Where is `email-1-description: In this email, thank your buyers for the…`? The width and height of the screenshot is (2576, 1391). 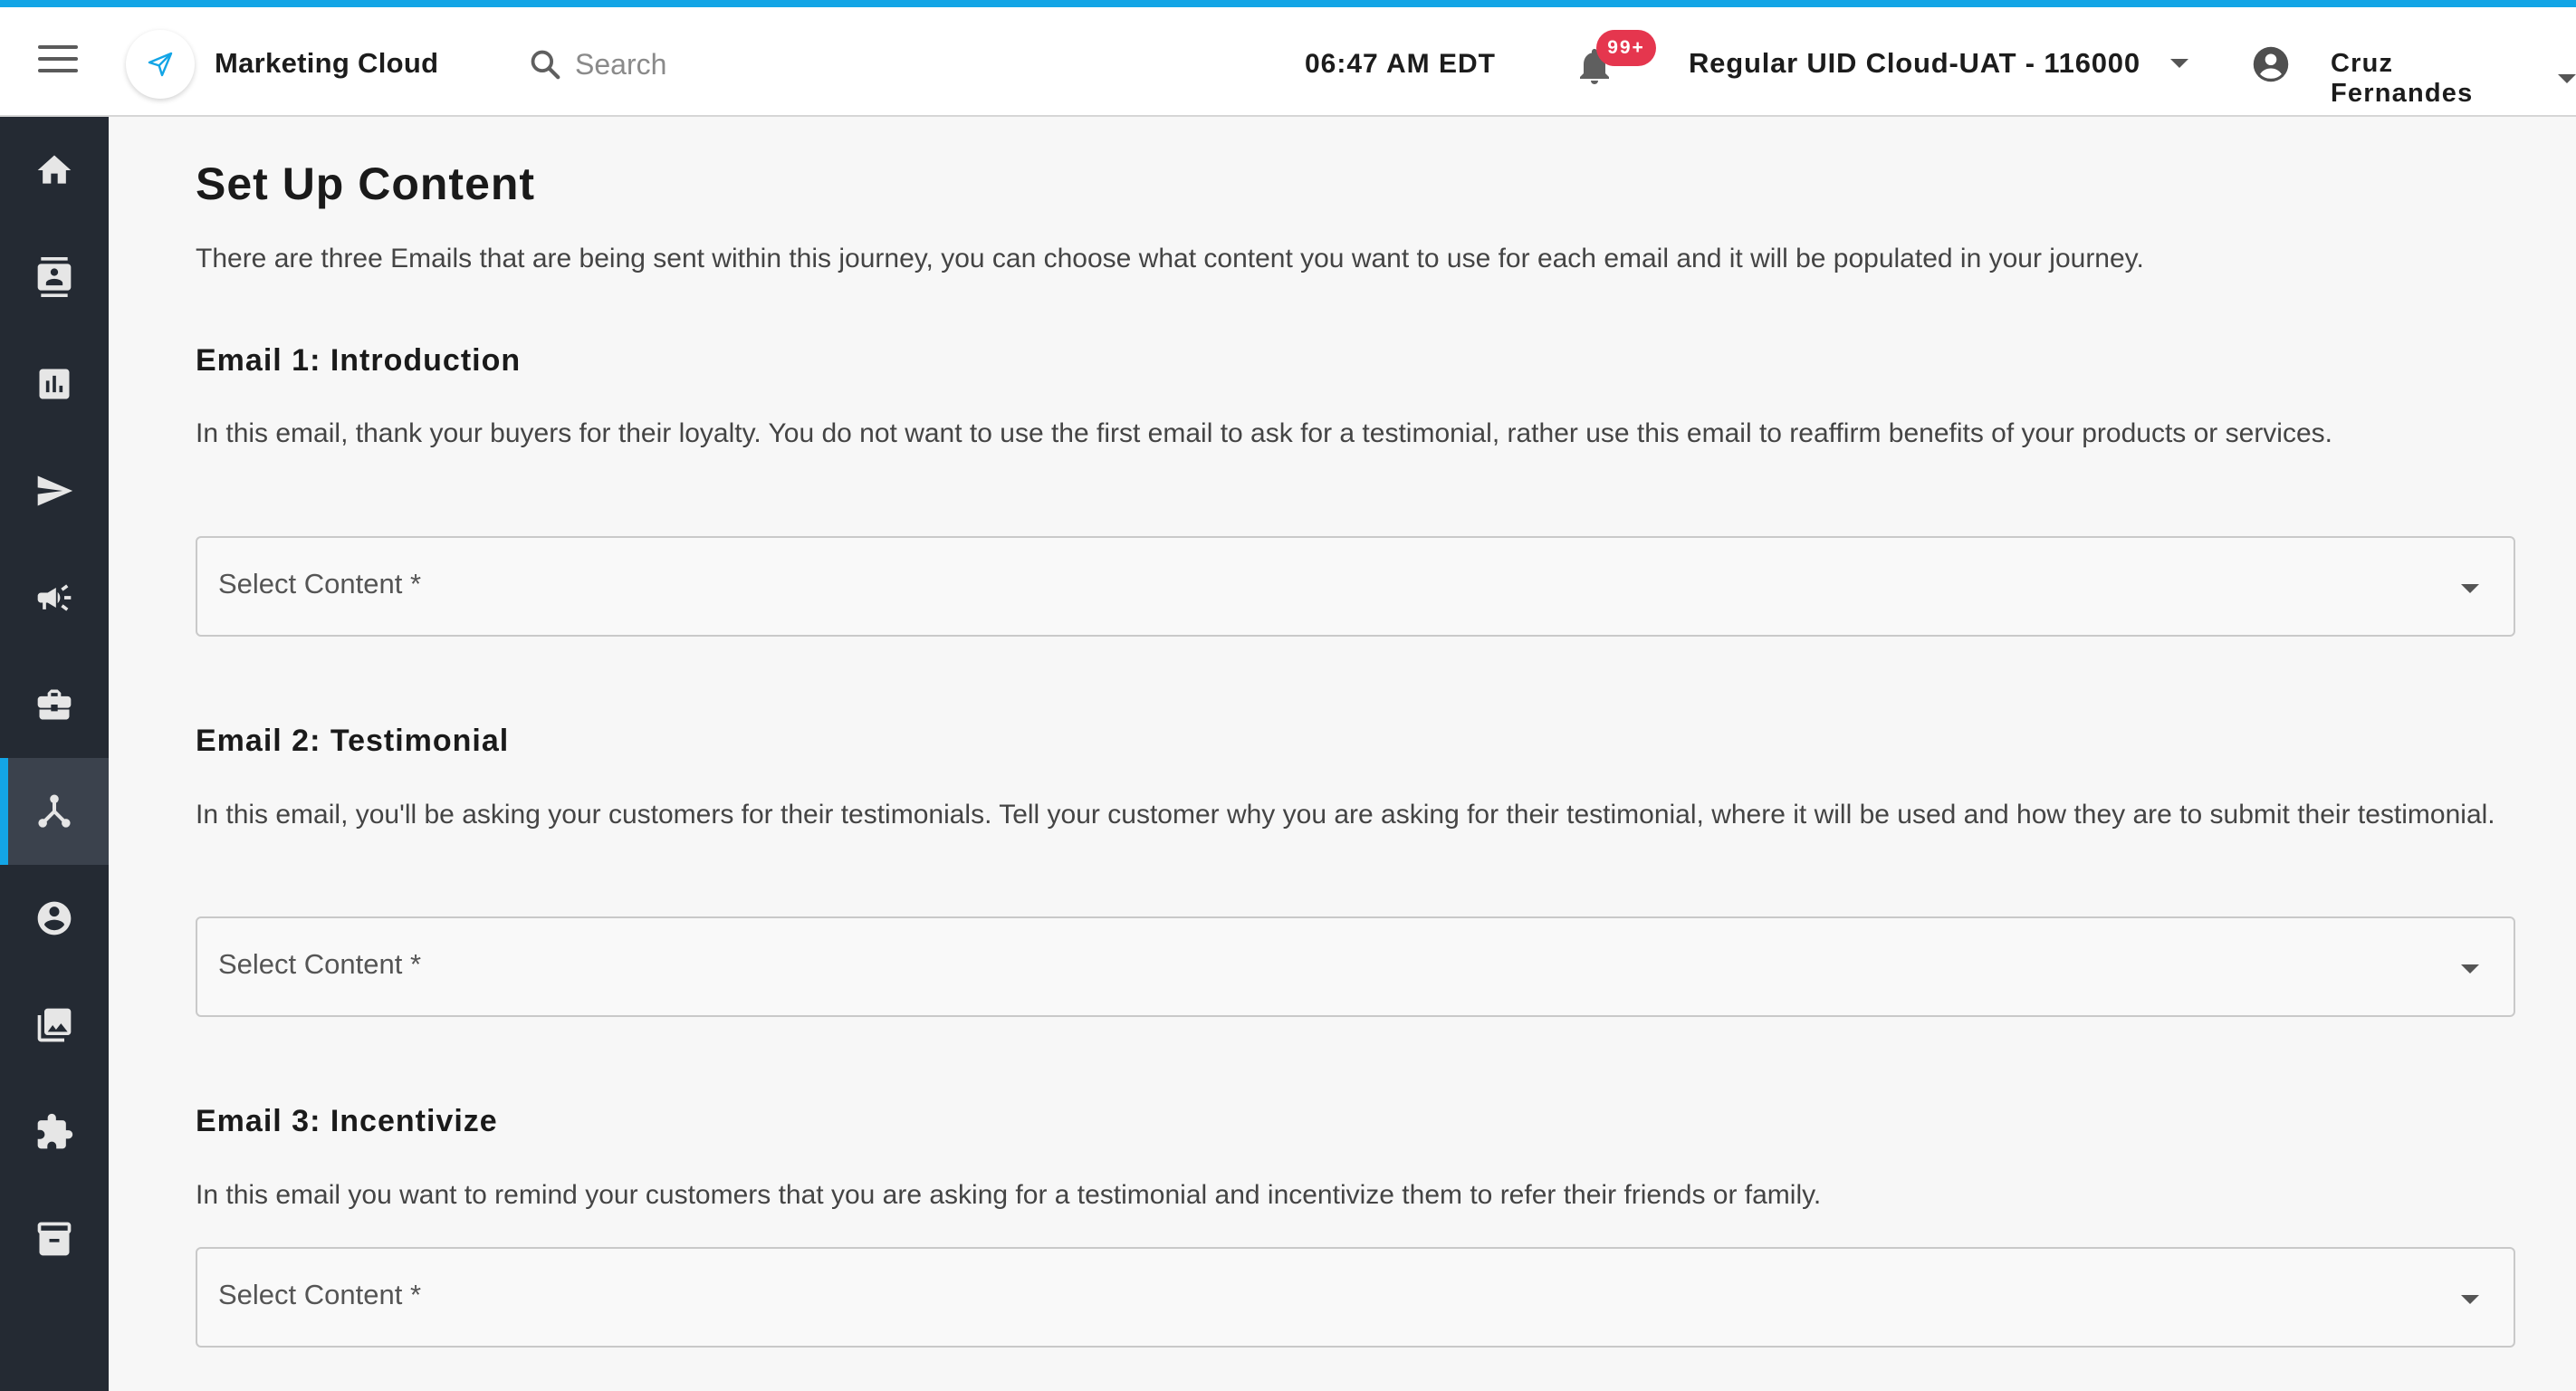
email-1-description: In this email, thank your buyers for the… is located at coordinates (1264, 433).